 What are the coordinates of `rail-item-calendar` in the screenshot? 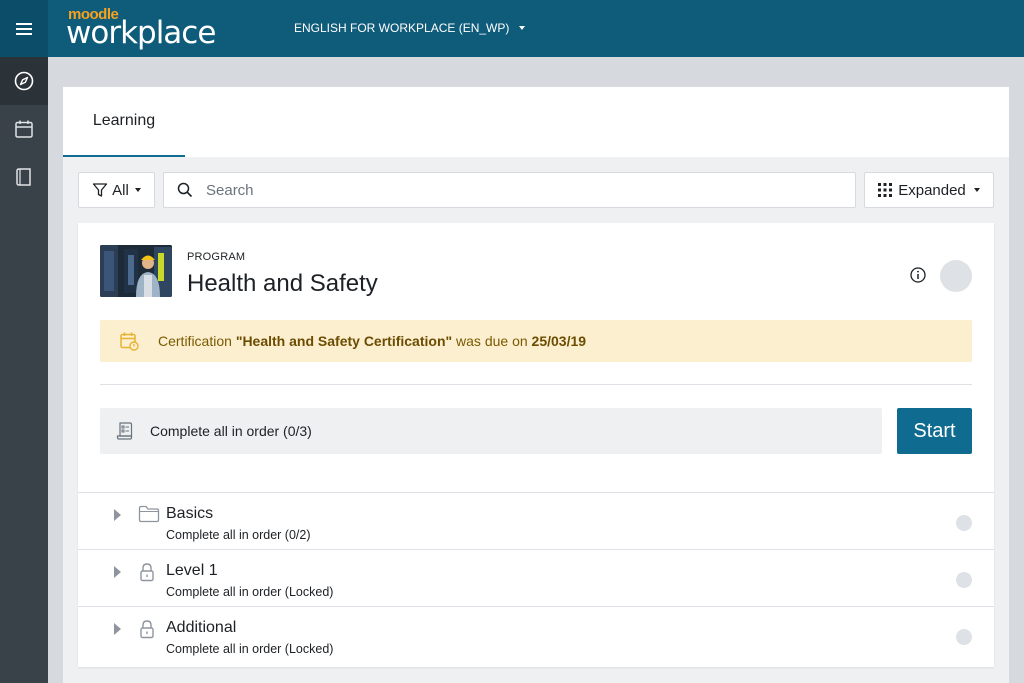 It's located at (24, 129).